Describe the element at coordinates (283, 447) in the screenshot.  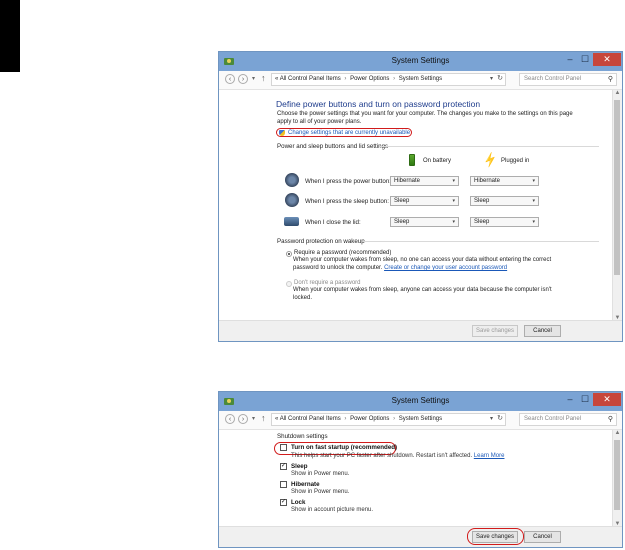
I see `fast-startup-checkbox` at that location.